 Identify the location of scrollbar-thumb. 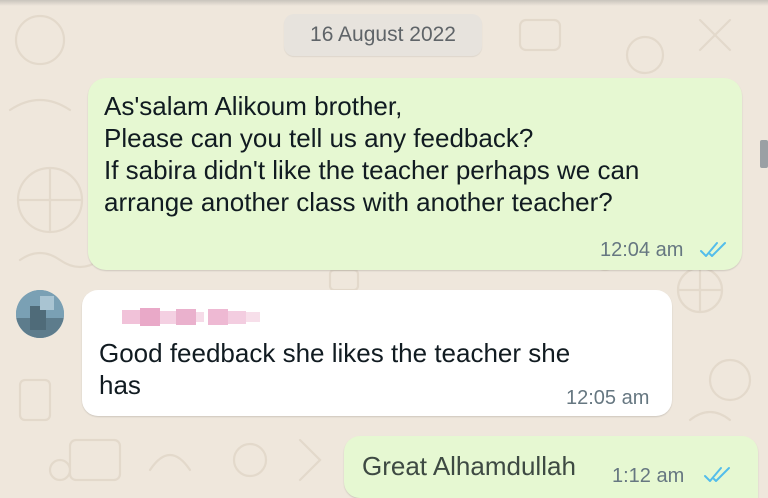
(764, 154).